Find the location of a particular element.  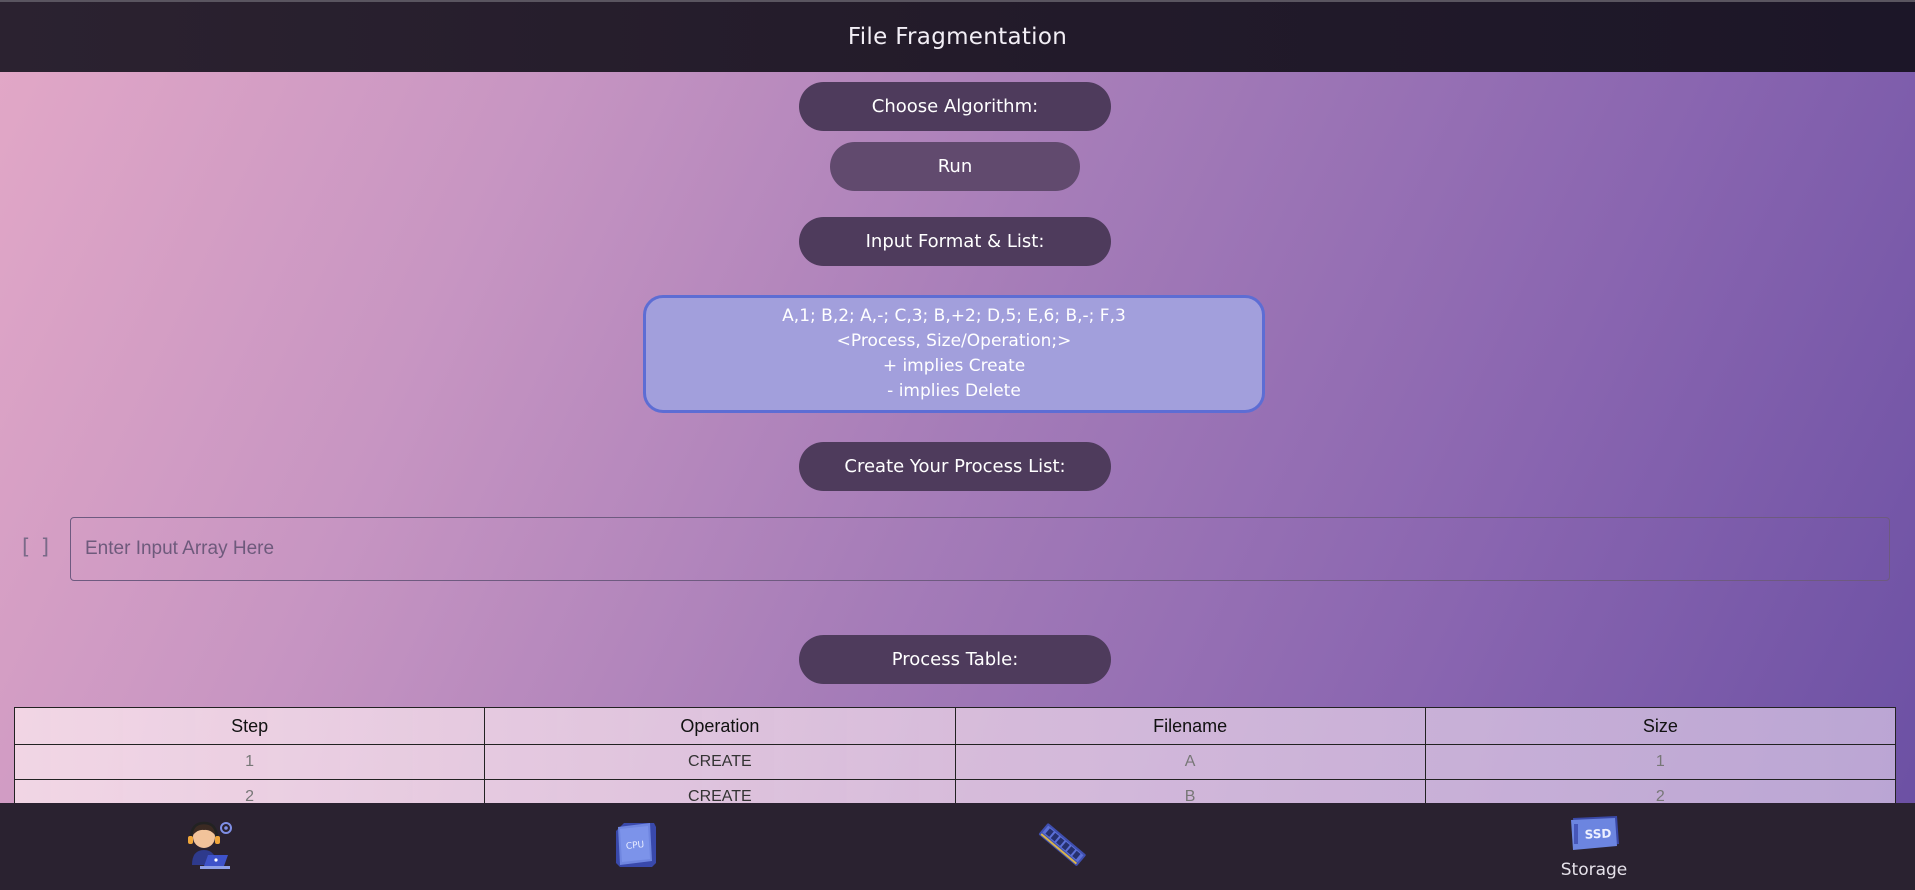

nav-item-memory is located at coordinates (1062, 846).